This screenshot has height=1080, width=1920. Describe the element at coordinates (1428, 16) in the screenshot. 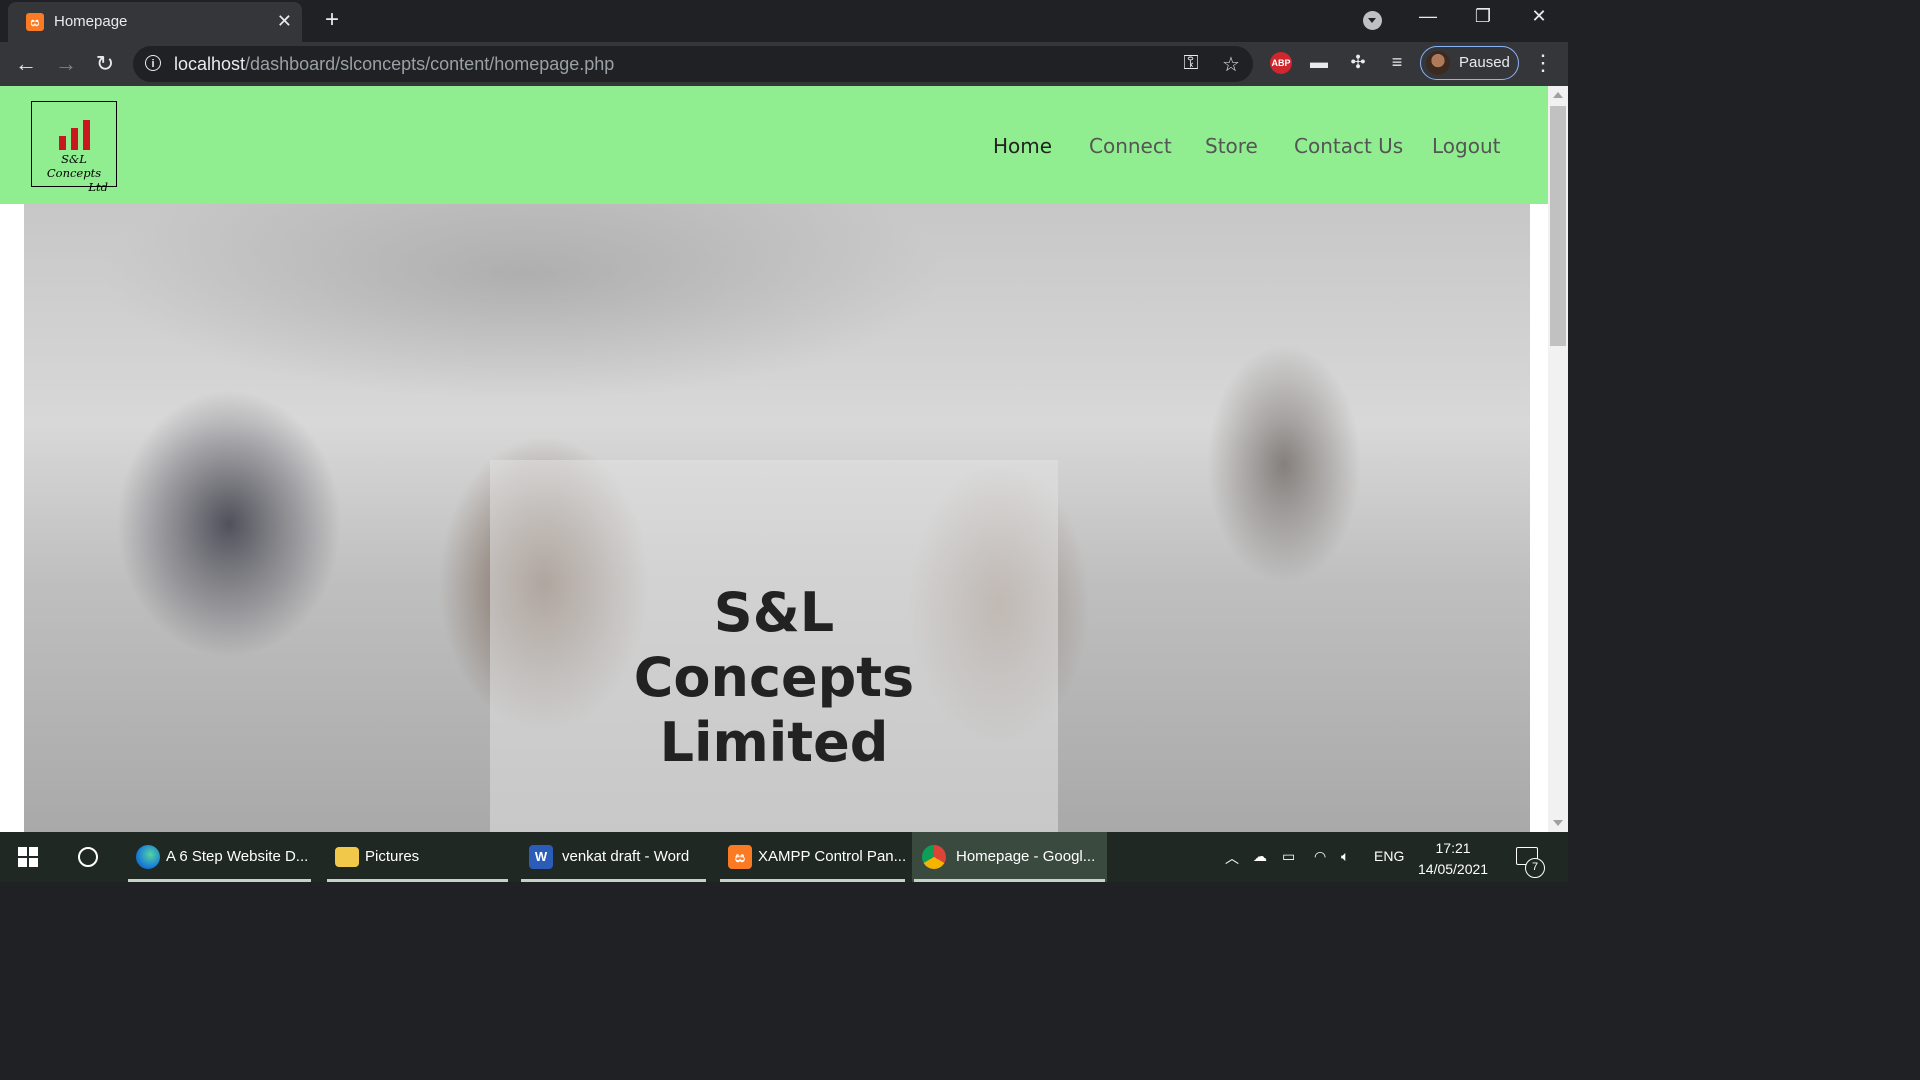

I see `minimize-button: —` at that location.